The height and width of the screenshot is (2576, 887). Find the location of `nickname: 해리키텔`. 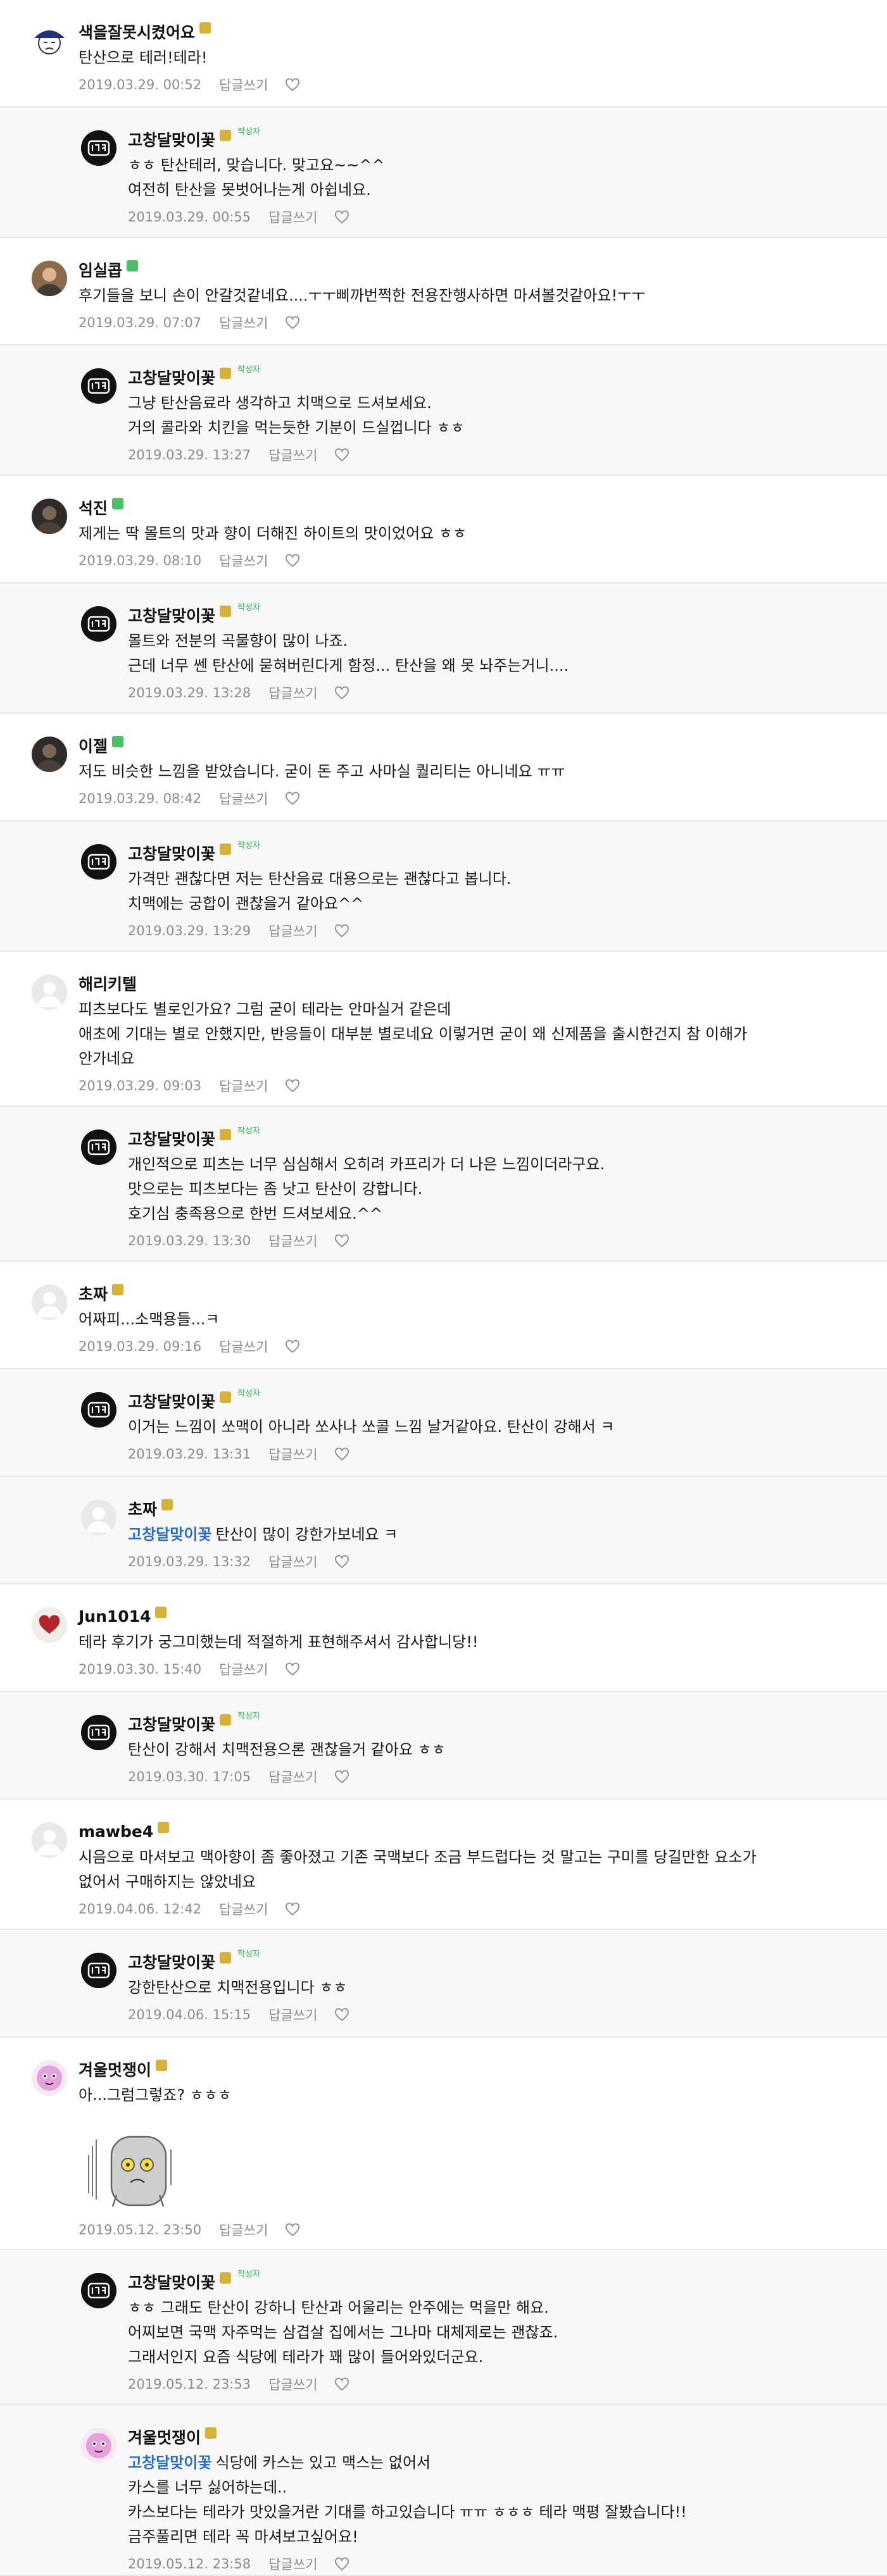

nickname: 해리키텔 is located at coordinates (108, 984).